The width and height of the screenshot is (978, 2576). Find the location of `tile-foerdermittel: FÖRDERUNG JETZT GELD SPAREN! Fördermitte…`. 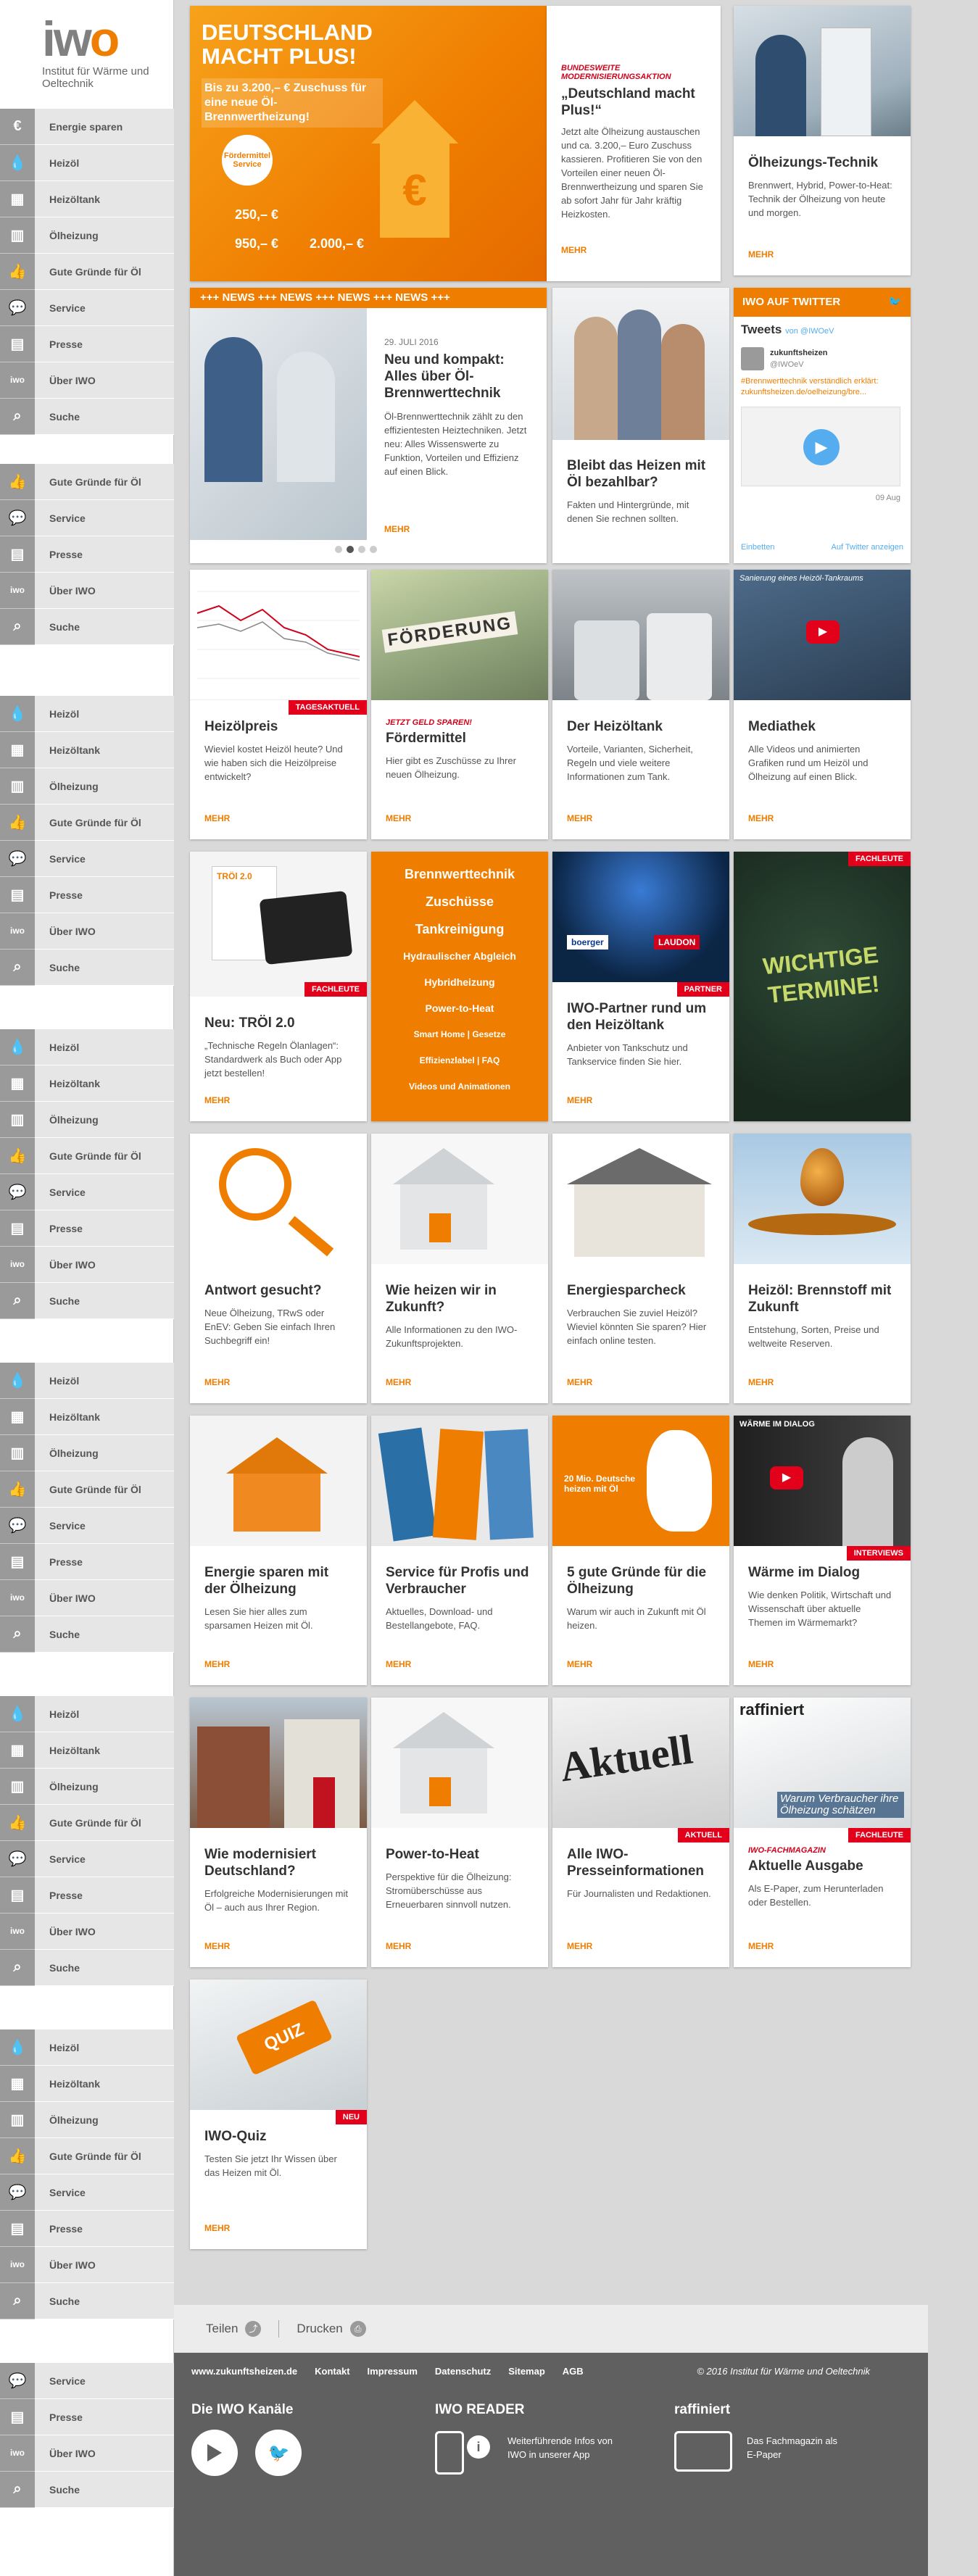

tile-foerdermittel: FÖRDERUNG JETZT GELD SPAREN! Fördermitte… is located at coordinates (459, 704).